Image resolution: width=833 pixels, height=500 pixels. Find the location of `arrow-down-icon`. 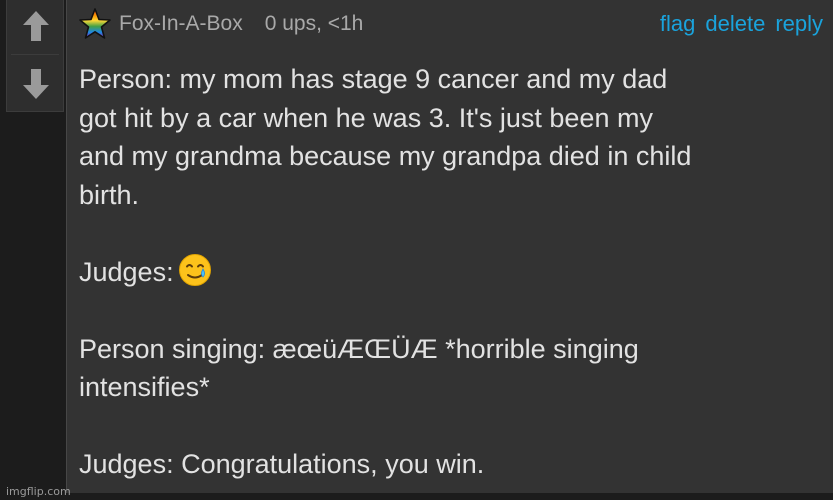

arrow-down-icon is located at coordinates (36, 84).